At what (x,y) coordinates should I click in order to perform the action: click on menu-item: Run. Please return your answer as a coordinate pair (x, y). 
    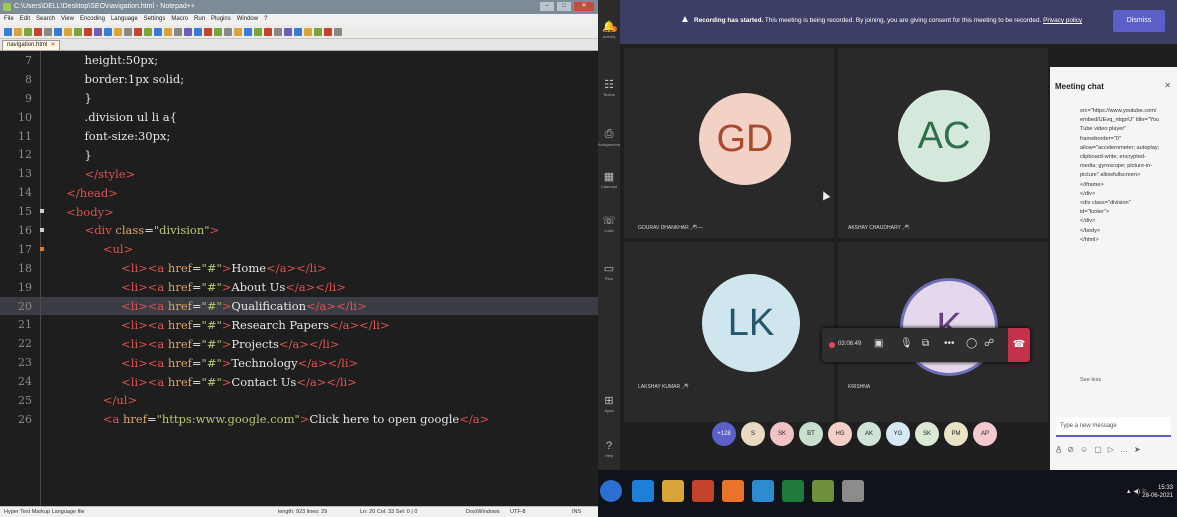
    Looking at the image, I should click on (199, 19).